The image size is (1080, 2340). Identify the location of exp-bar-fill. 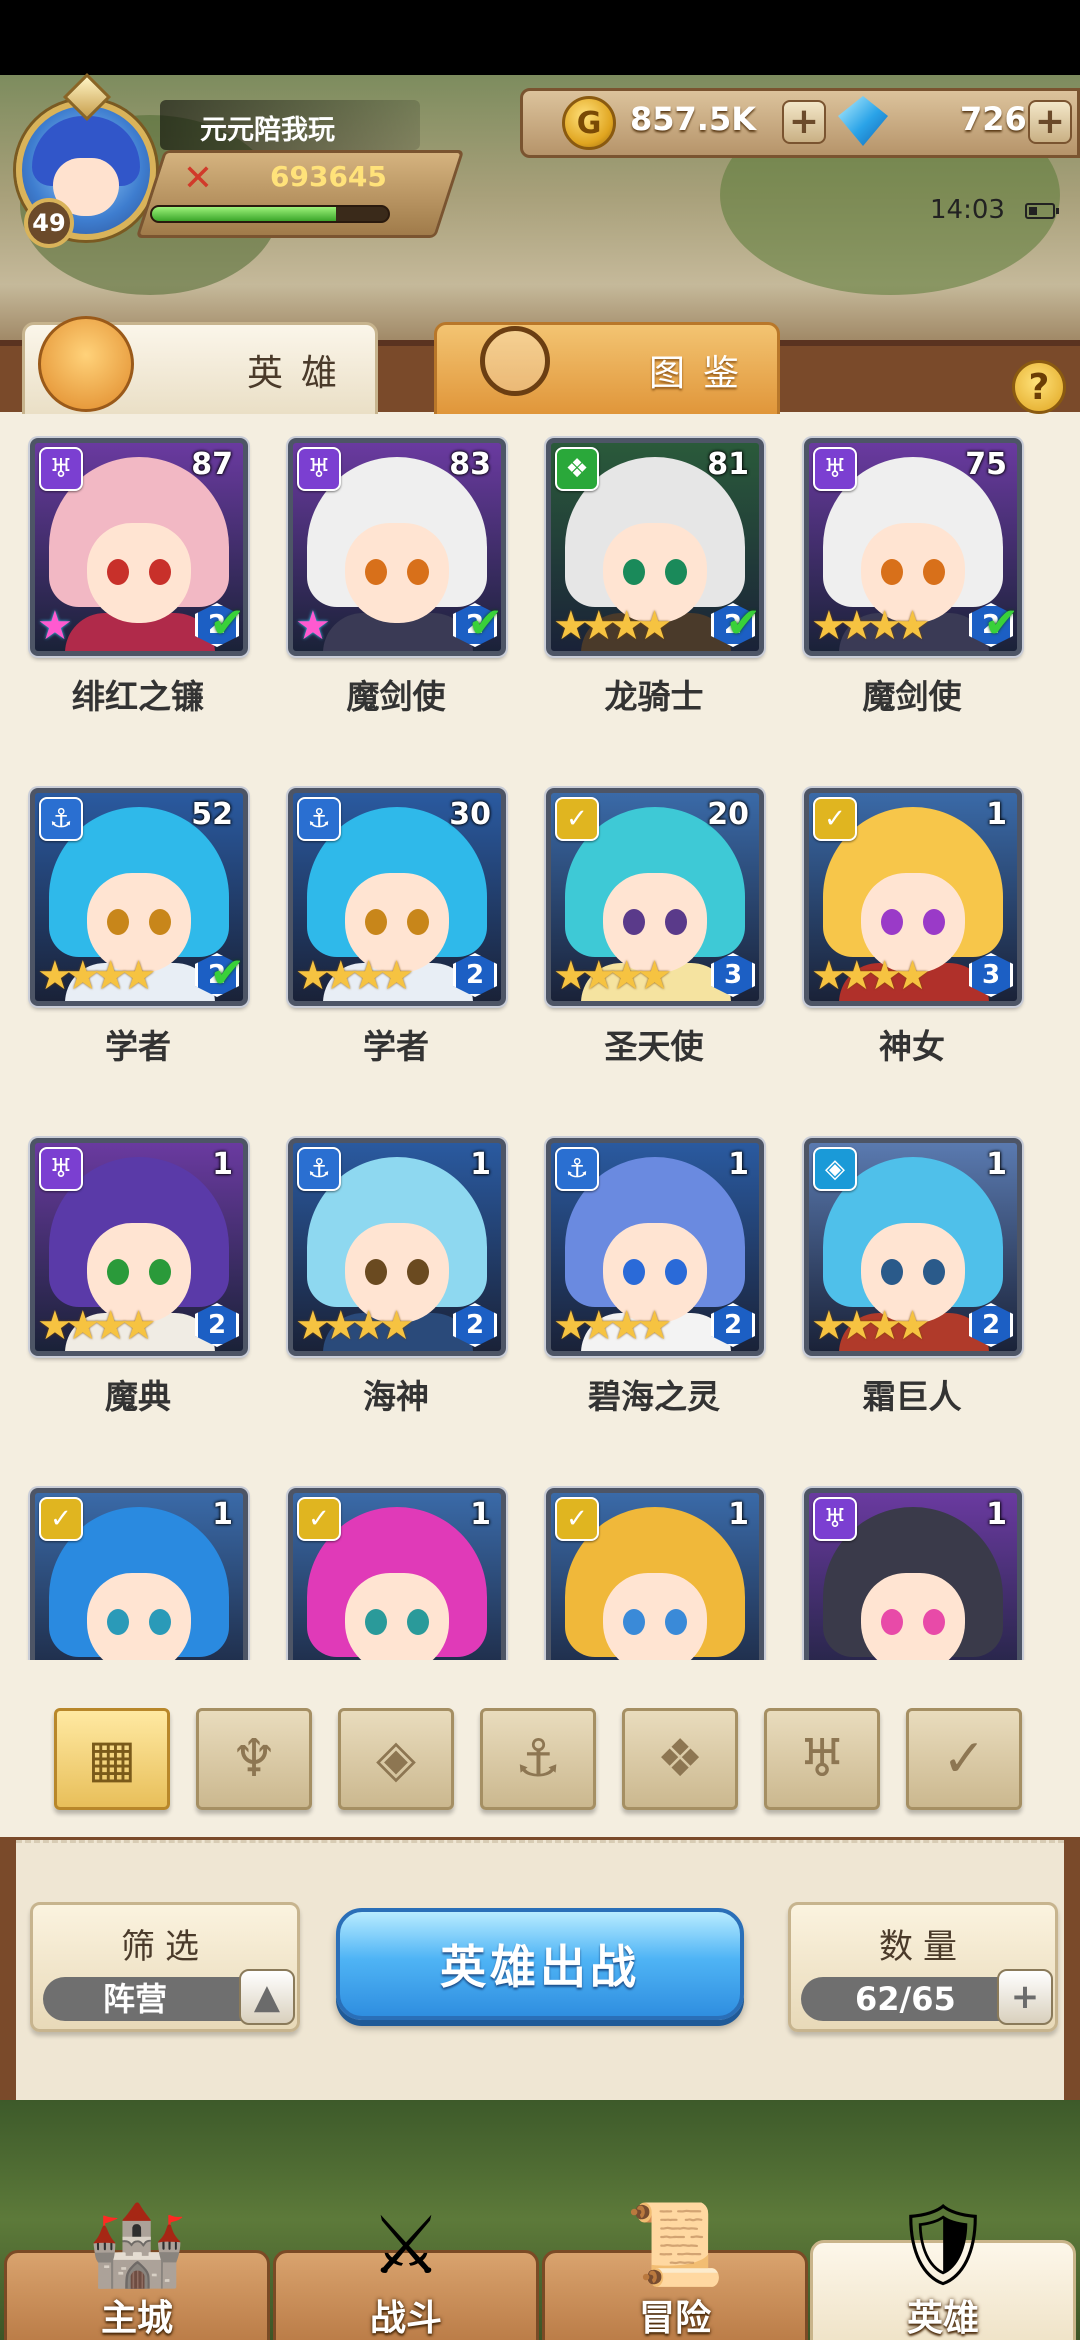
(244, 214).